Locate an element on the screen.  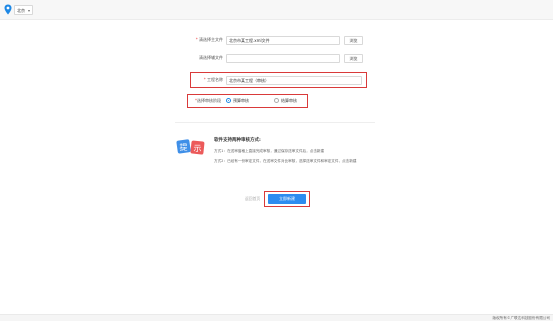
radio-budget-review is located at coordinates (228, 100).